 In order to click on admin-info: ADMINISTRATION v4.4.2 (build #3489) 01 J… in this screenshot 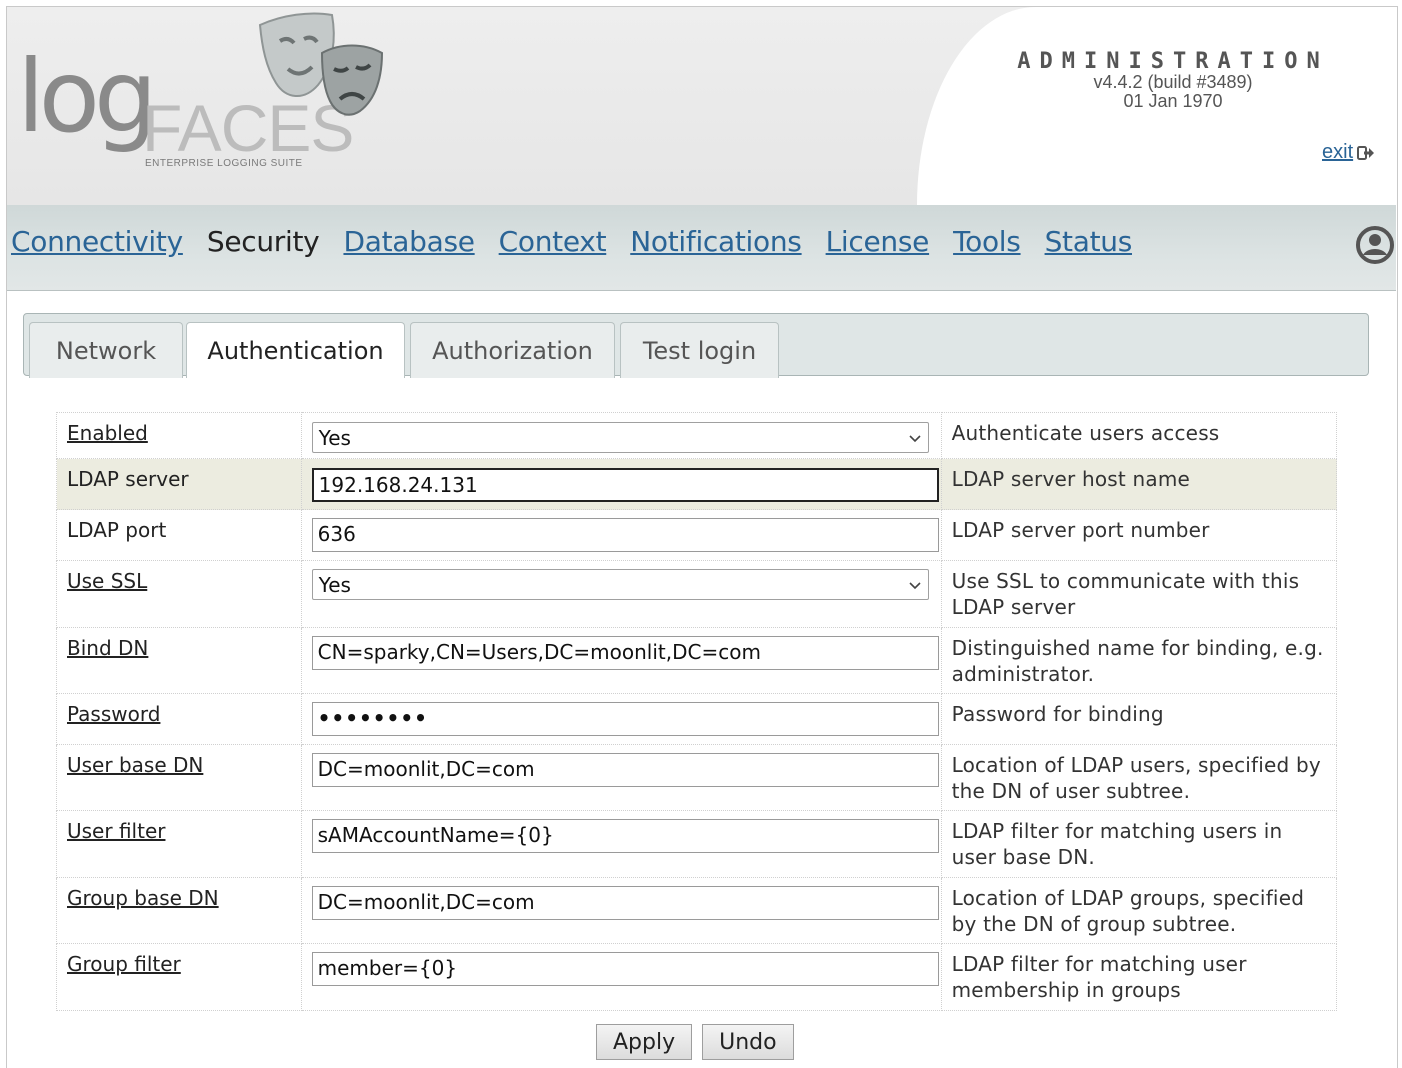, I will do `click(1173, 81)`.